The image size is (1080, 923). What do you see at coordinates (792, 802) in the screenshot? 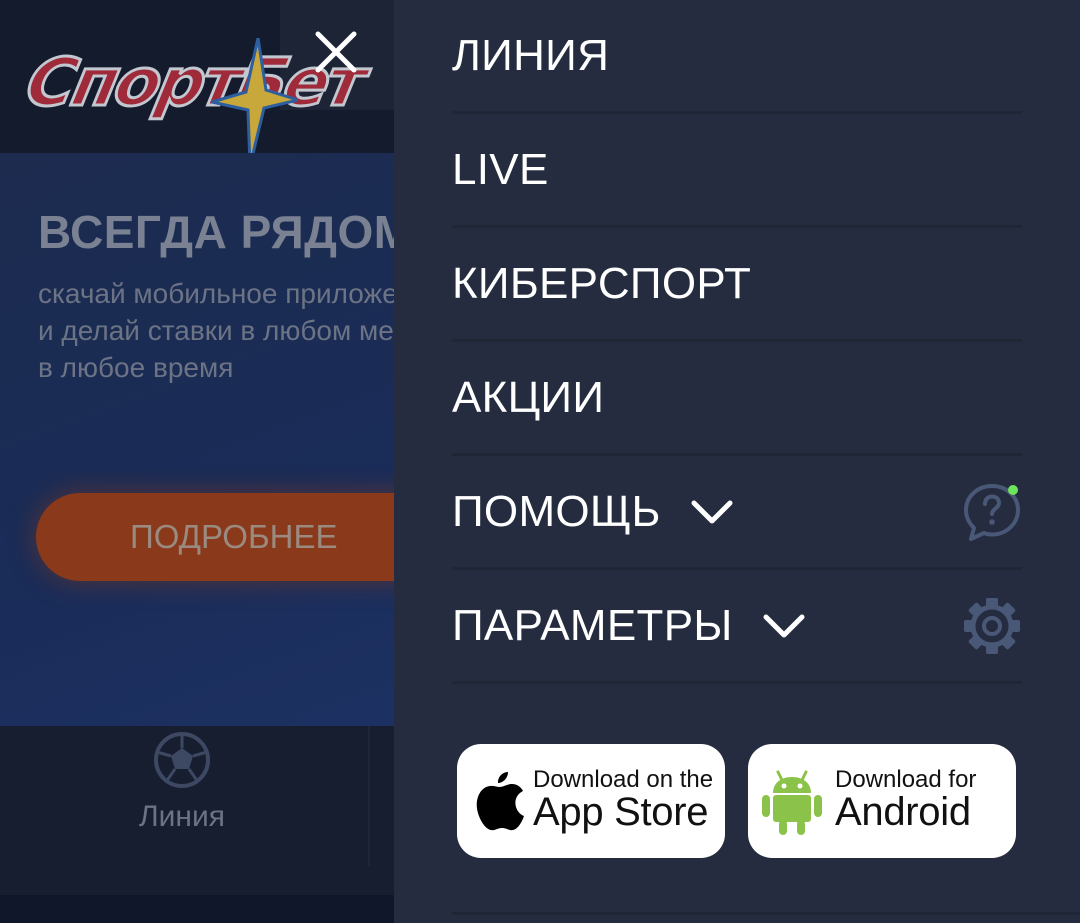
I see `android-icon` at bounding box center [792, 802].